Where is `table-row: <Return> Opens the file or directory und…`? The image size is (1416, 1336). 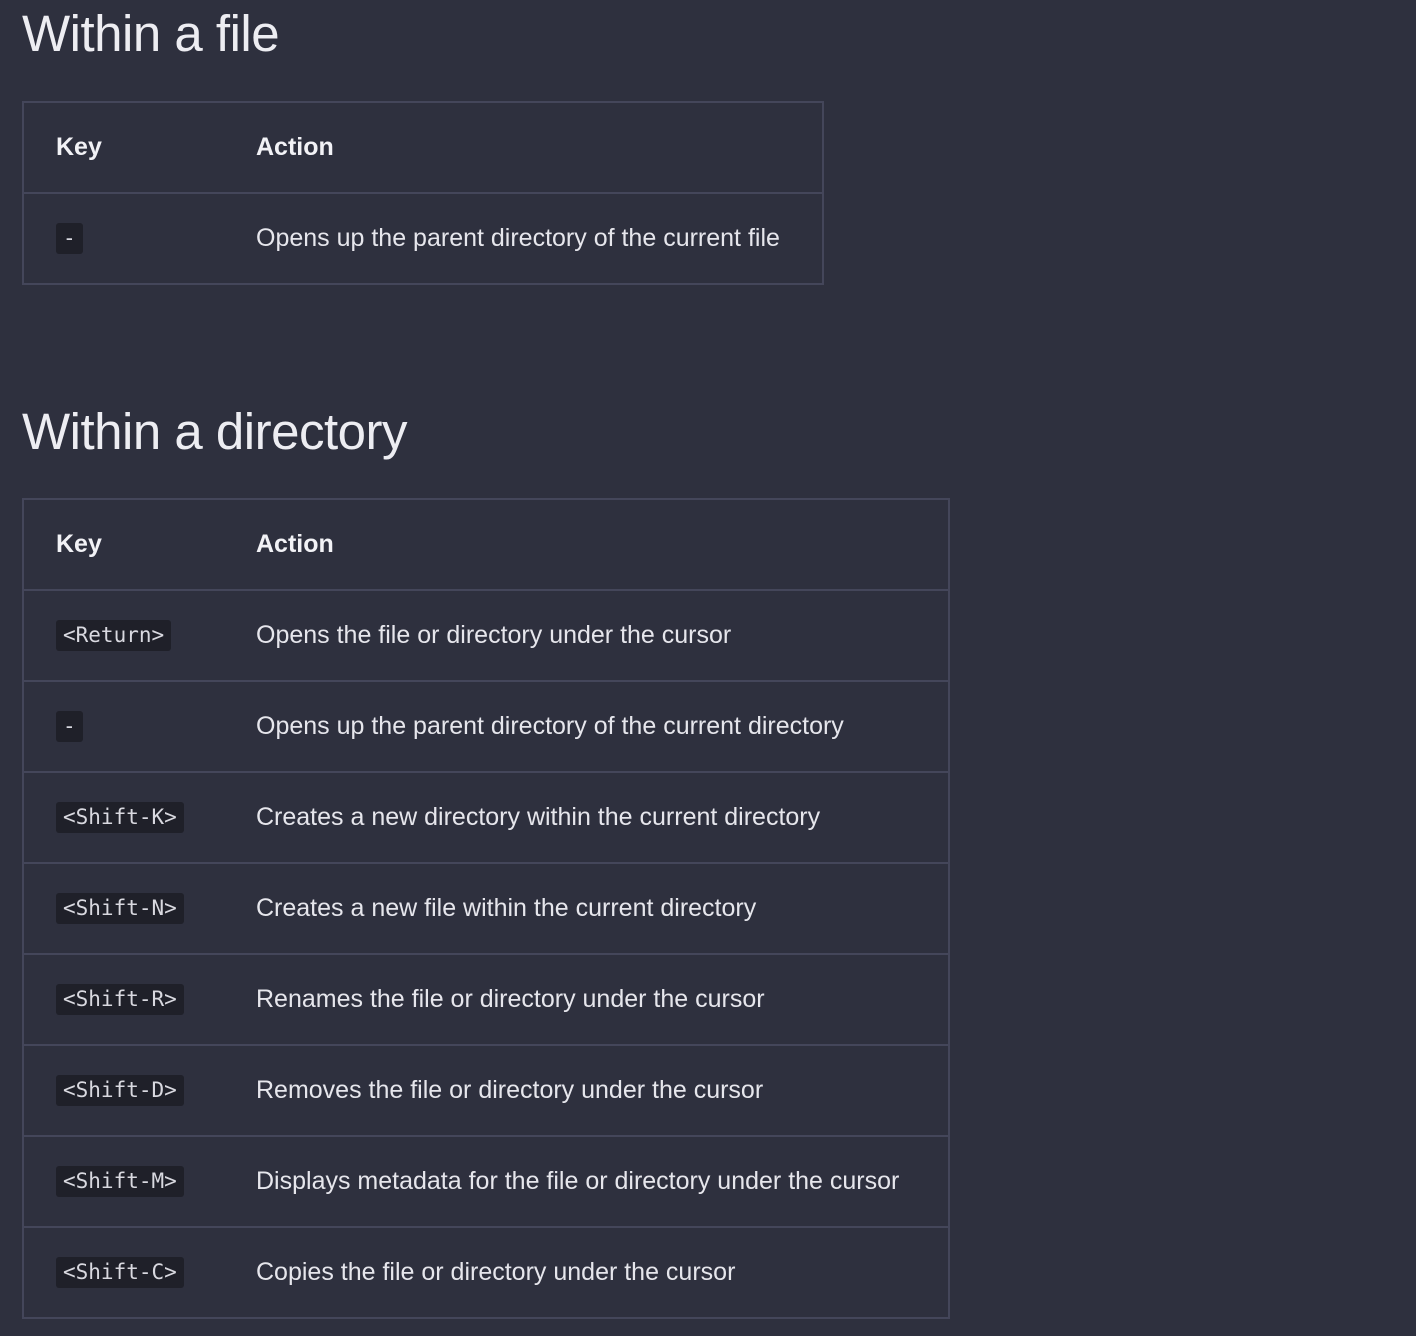 table-row: <Return> Opens the file or directory und… is located at coordinates (486, 636).